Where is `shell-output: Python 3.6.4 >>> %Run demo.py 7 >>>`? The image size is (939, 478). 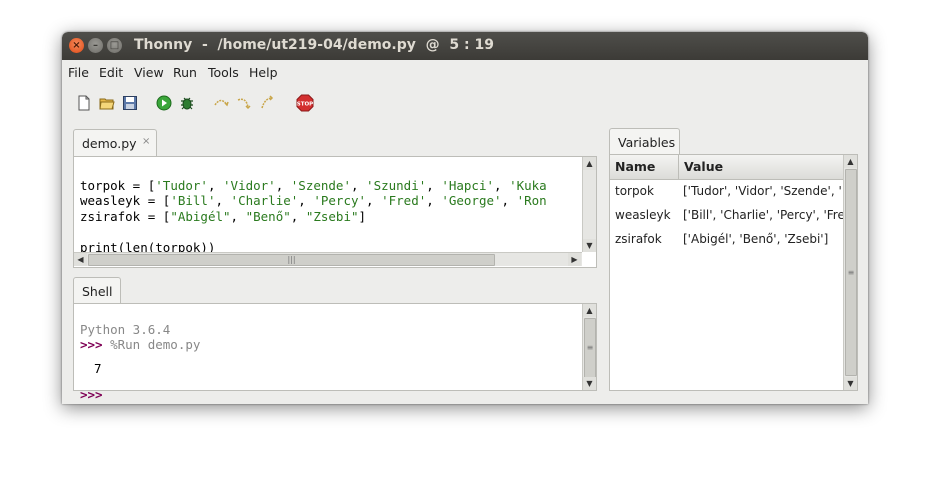 shell-output: Python 3.6.4 >>> %Run demo.py 7 >>> is located at coordinates (140, 355).